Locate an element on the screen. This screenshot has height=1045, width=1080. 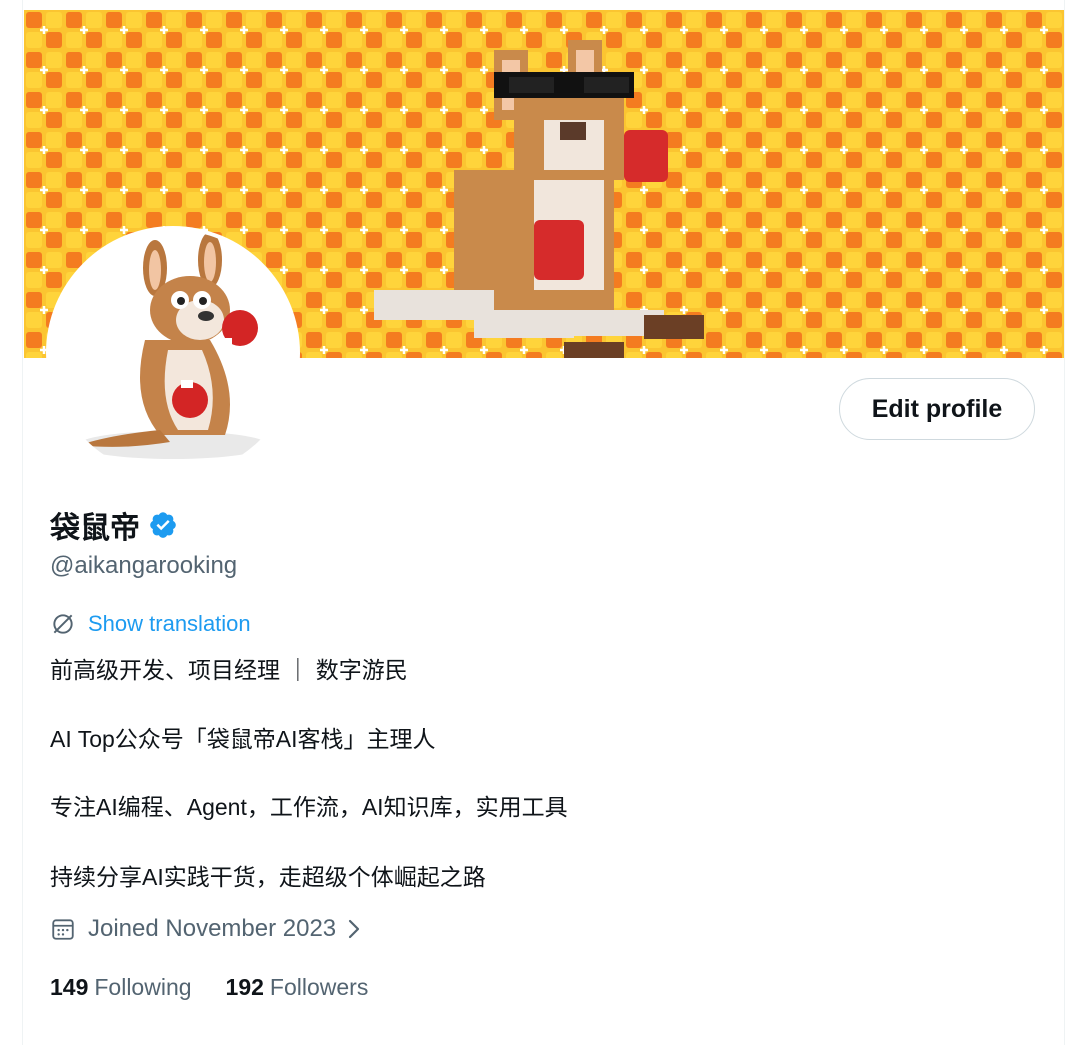
edit-profile-button: Edit profile is located at coordinates (937, 409).